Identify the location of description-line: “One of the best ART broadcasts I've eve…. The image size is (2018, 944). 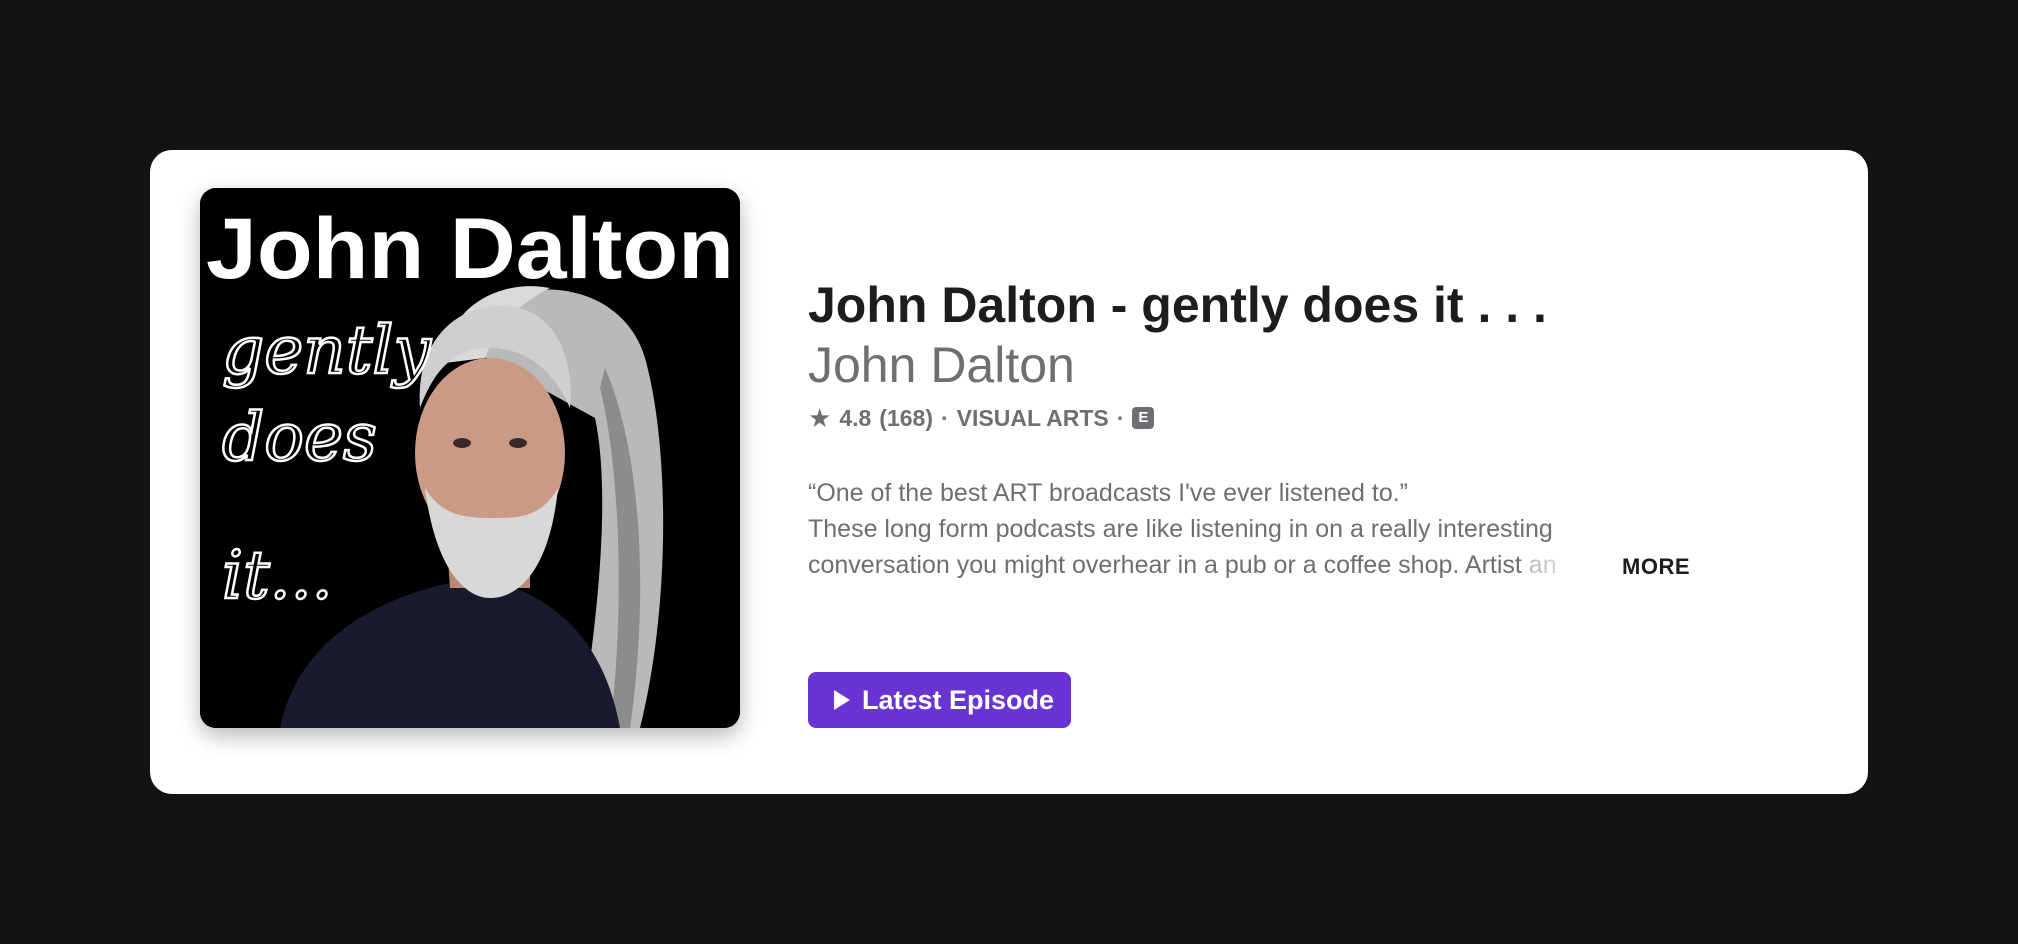
(1108, 493).